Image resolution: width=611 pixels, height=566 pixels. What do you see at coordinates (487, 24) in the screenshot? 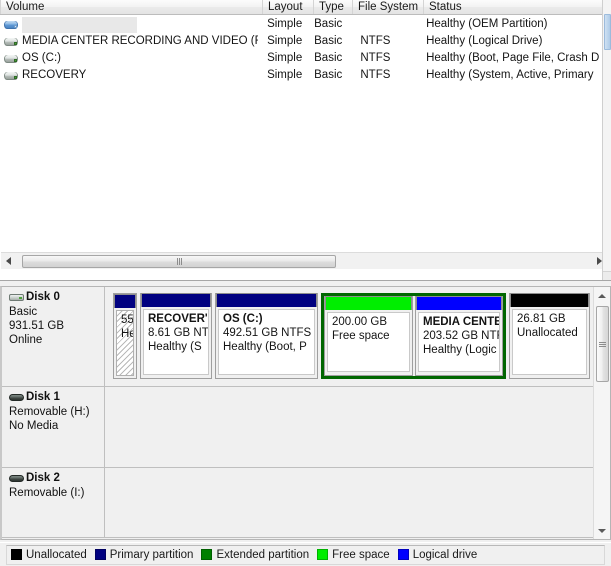
I see `volume-status-cell: Healthy (OEM Partition)` at bounding box center [487, 24].